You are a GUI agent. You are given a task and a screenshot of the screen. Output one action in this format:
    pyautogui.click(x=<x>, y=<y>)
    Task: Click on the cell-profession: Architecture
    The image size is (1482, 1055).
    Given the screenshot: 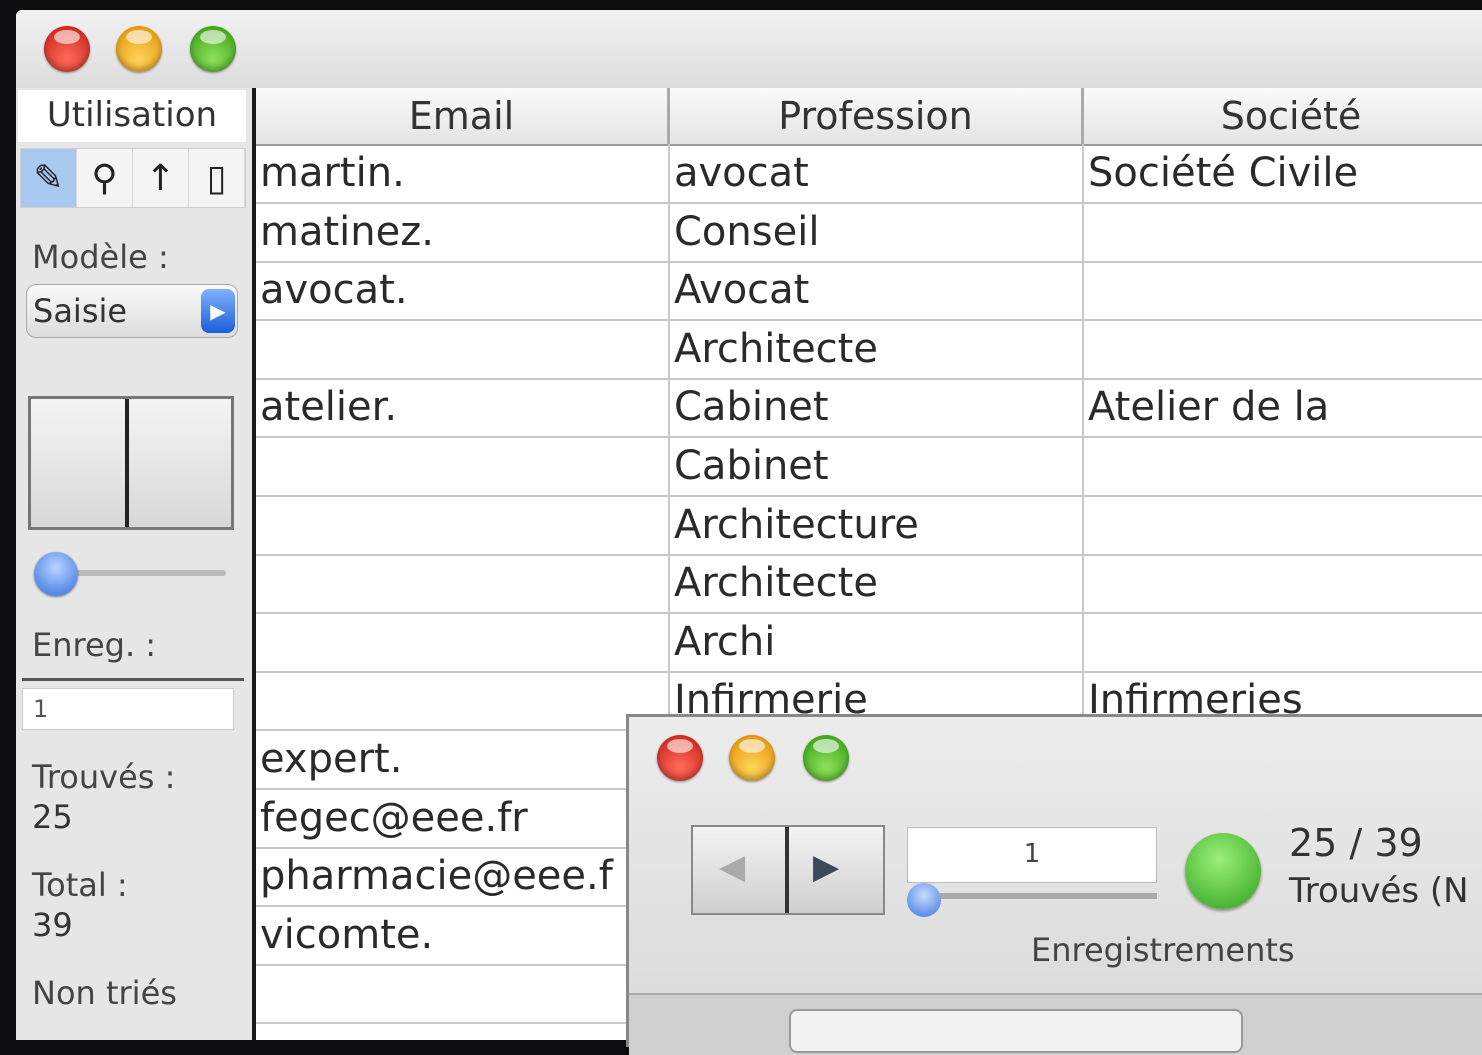 What is the action you would take?
    pyautogui.click(x=877, y=524)
    